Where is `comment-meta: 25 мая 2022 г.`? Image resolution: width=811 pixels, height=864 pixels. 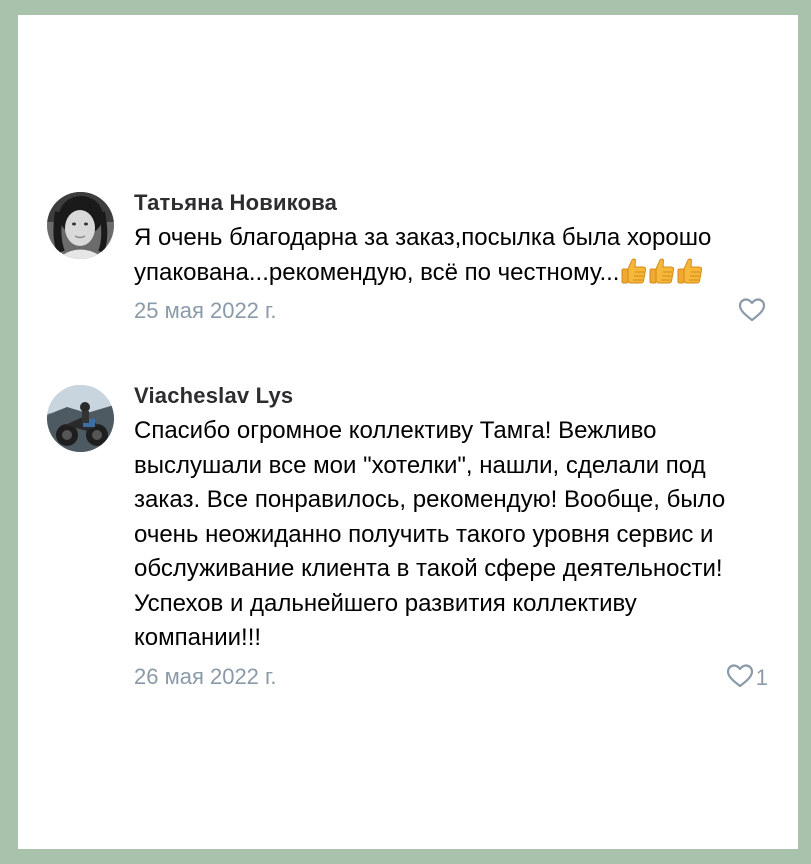
comment-meta: 25 мая 2022 г. is located at coordinates (451, 311).